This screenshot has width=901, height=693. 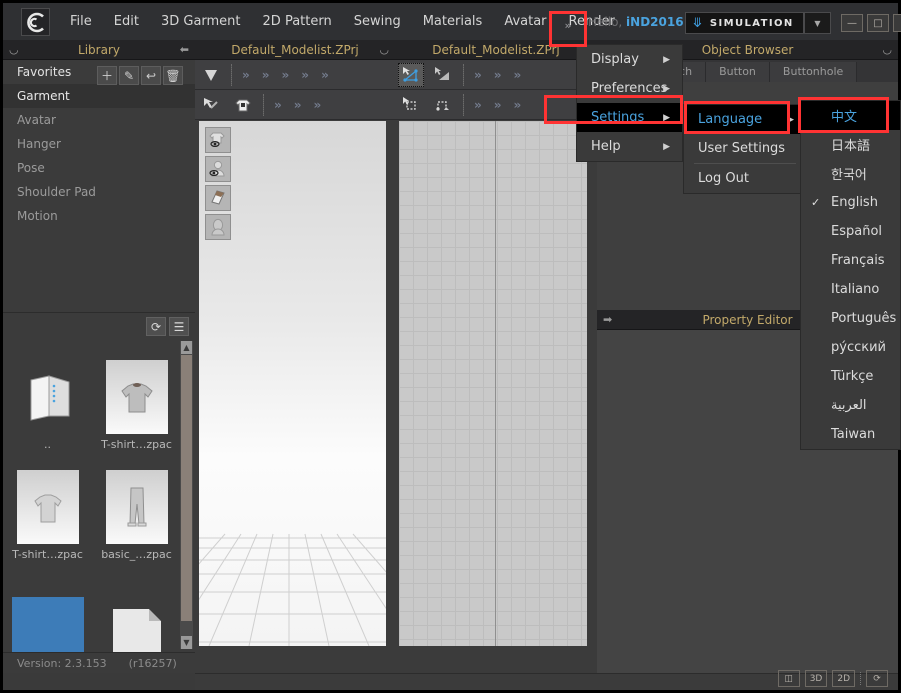 What do you see at coordinates (629, 88) in the screenshot?
I see `menu-item-preferences: Preferences ▶` at bounding box center [629, 88].